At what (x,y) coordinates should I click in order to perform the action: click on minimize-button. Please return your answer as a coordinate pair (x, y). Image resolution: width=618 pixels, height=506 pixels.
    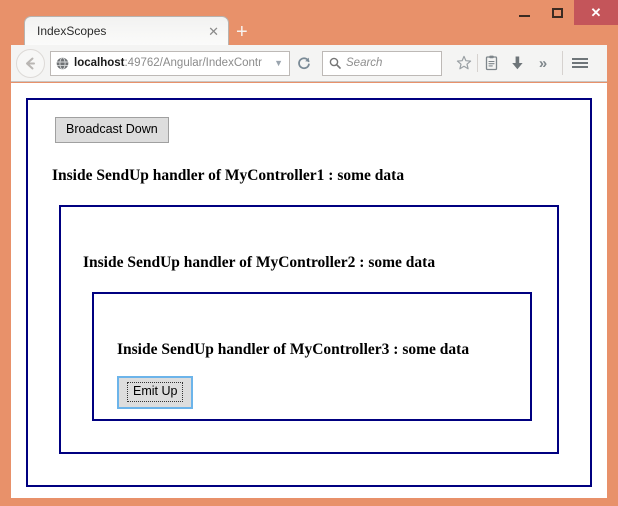
    Looking at the image, I should click on (524, 12).